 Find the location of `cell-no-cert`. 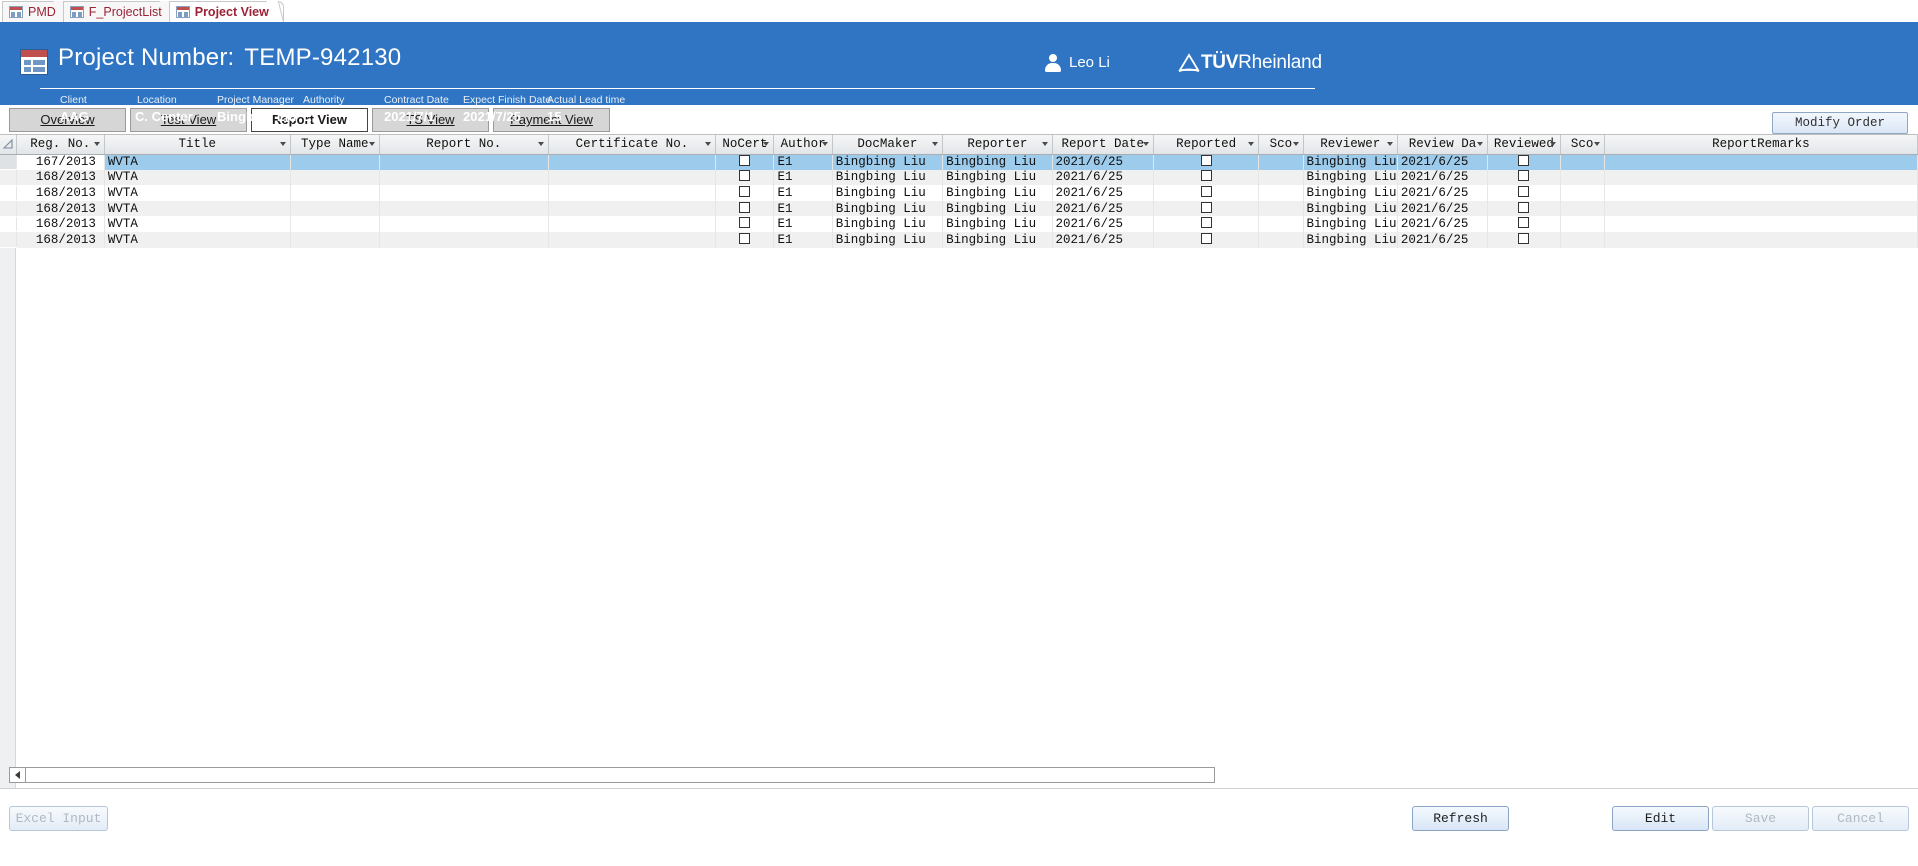

cell-no-cert is located at coordinates (745, 193).